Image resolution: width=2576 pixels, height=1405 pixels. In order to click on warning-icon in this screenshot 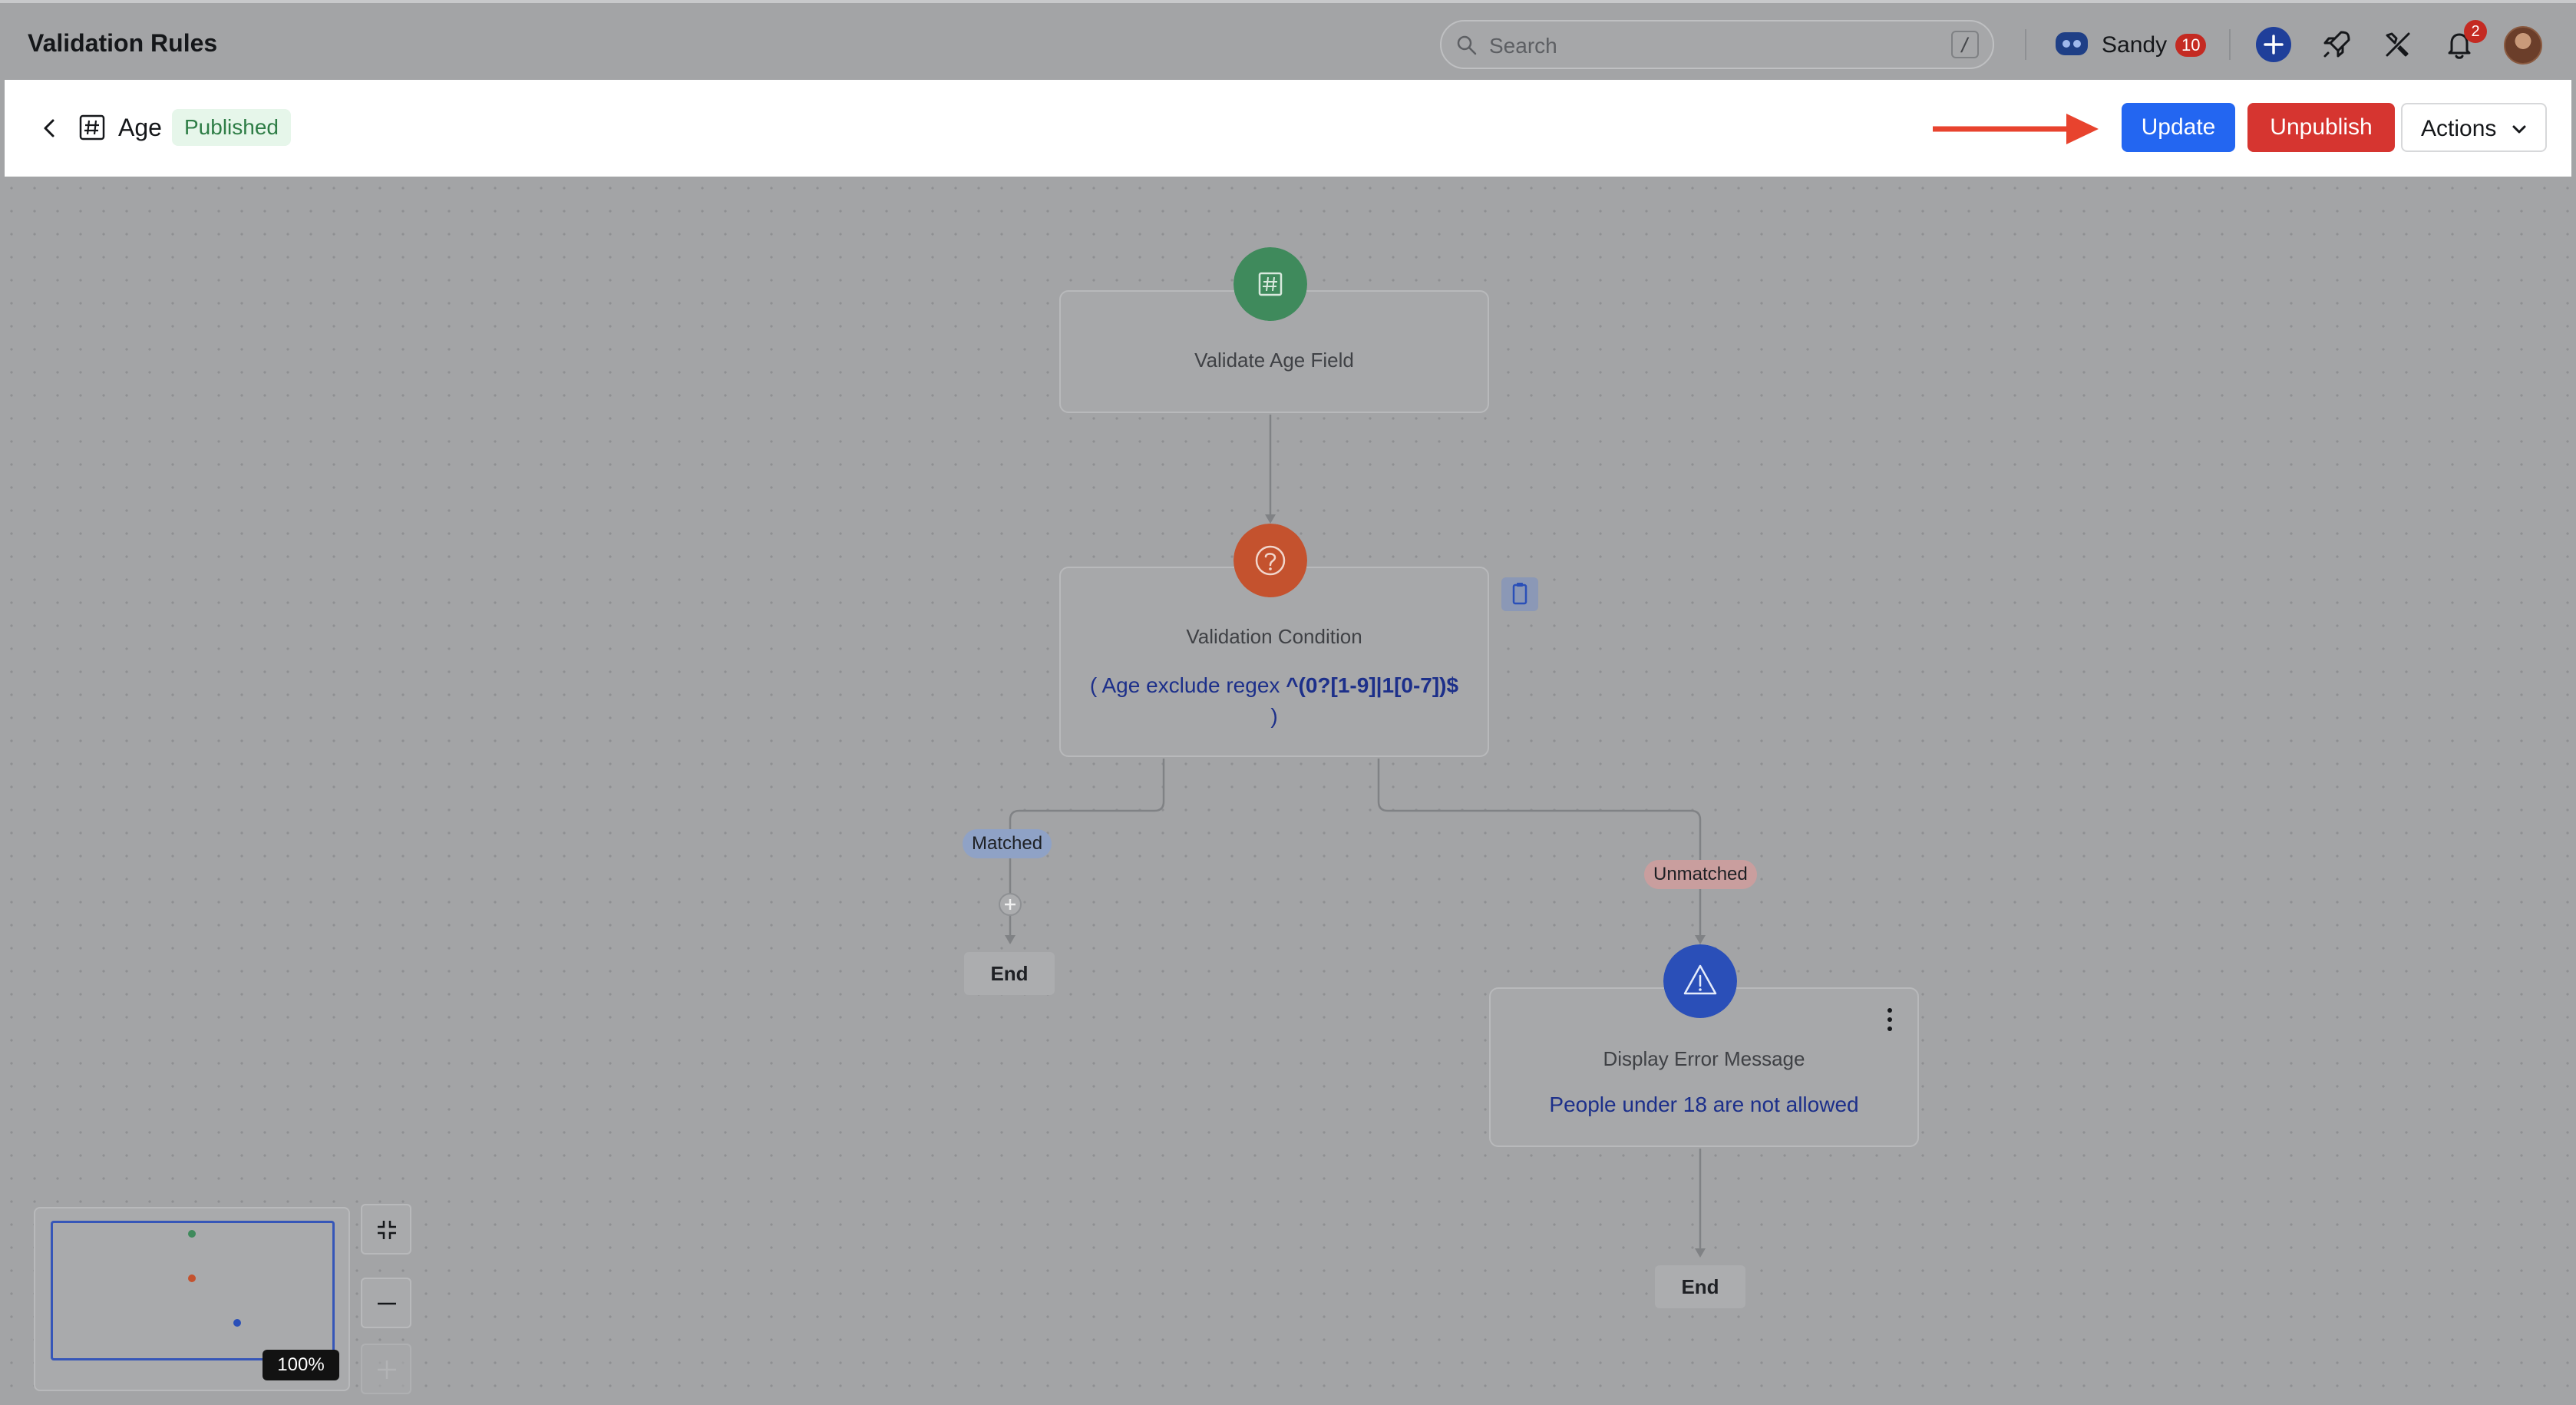, I will do `click(1700, 981)`.